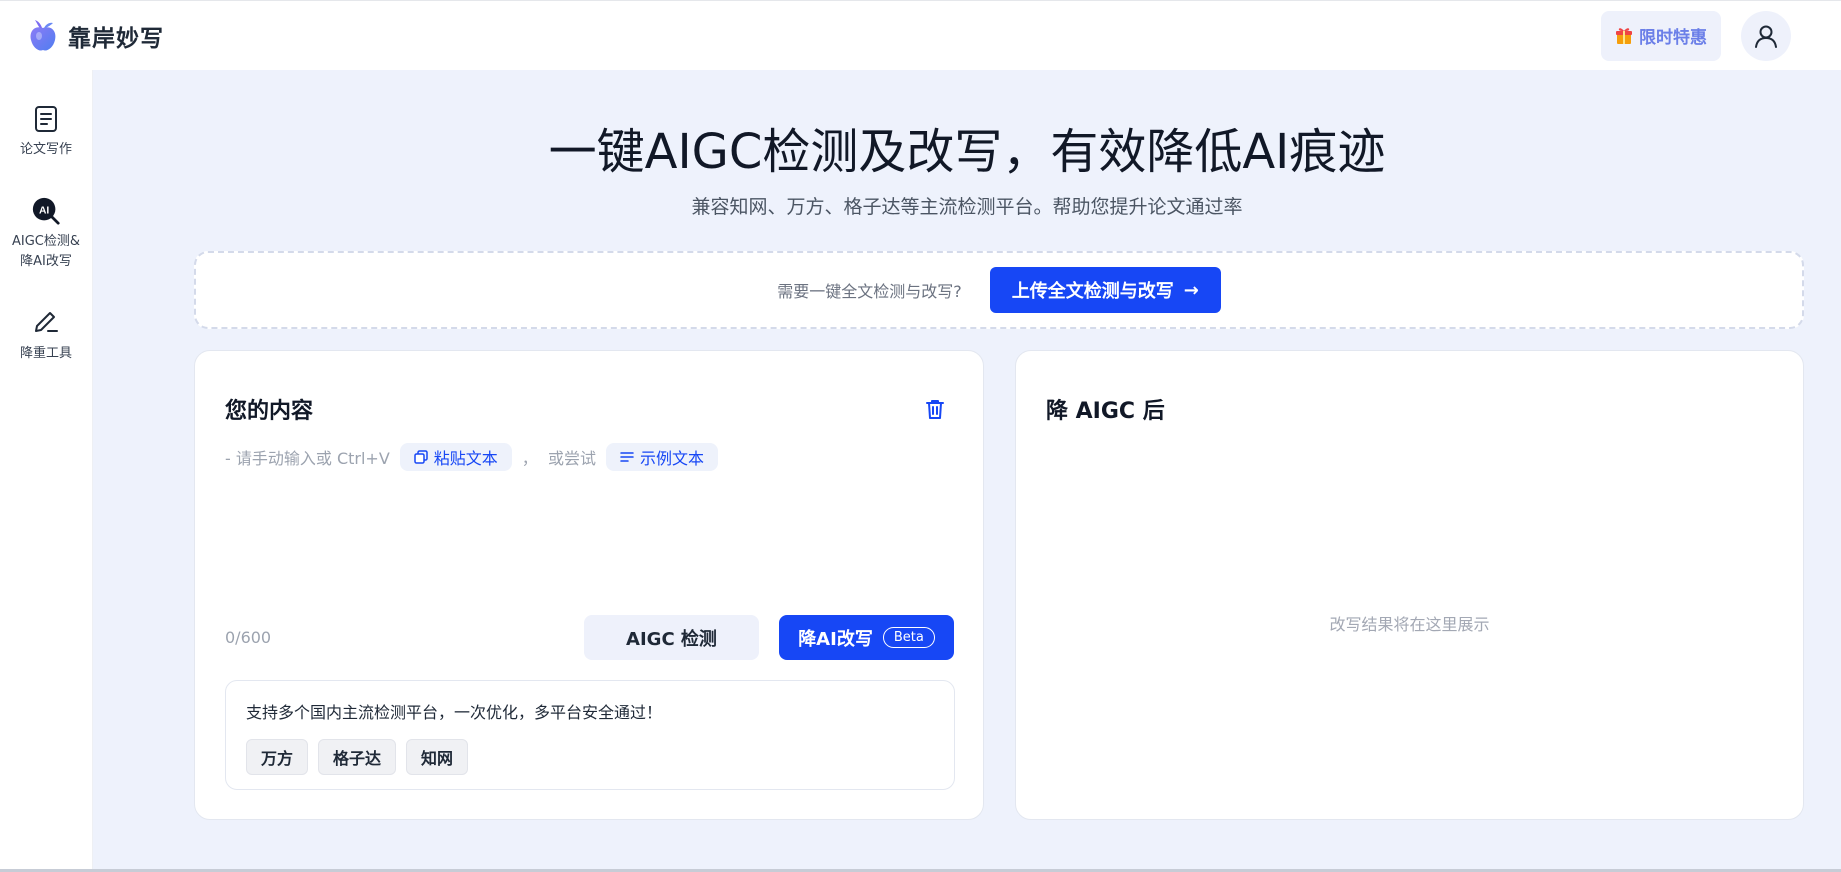 Image resolution: width=1841 pixels, height=872 pixels. I want to click on upload-button-label: 上传全文检测与改写, so click(1092, 291).